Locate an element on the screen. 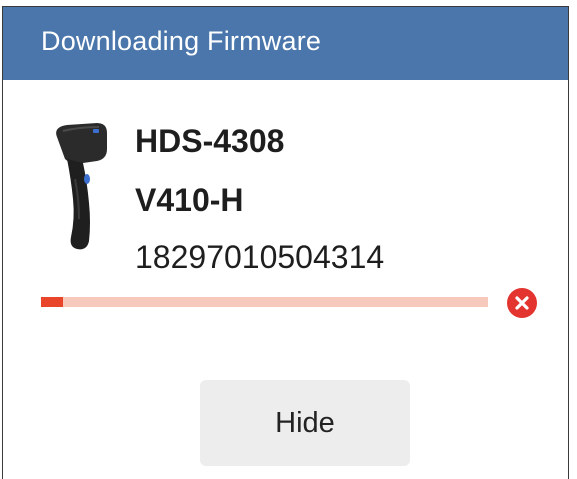  dialog-title: Downloading Firmware is located at coordinates (181, 41).